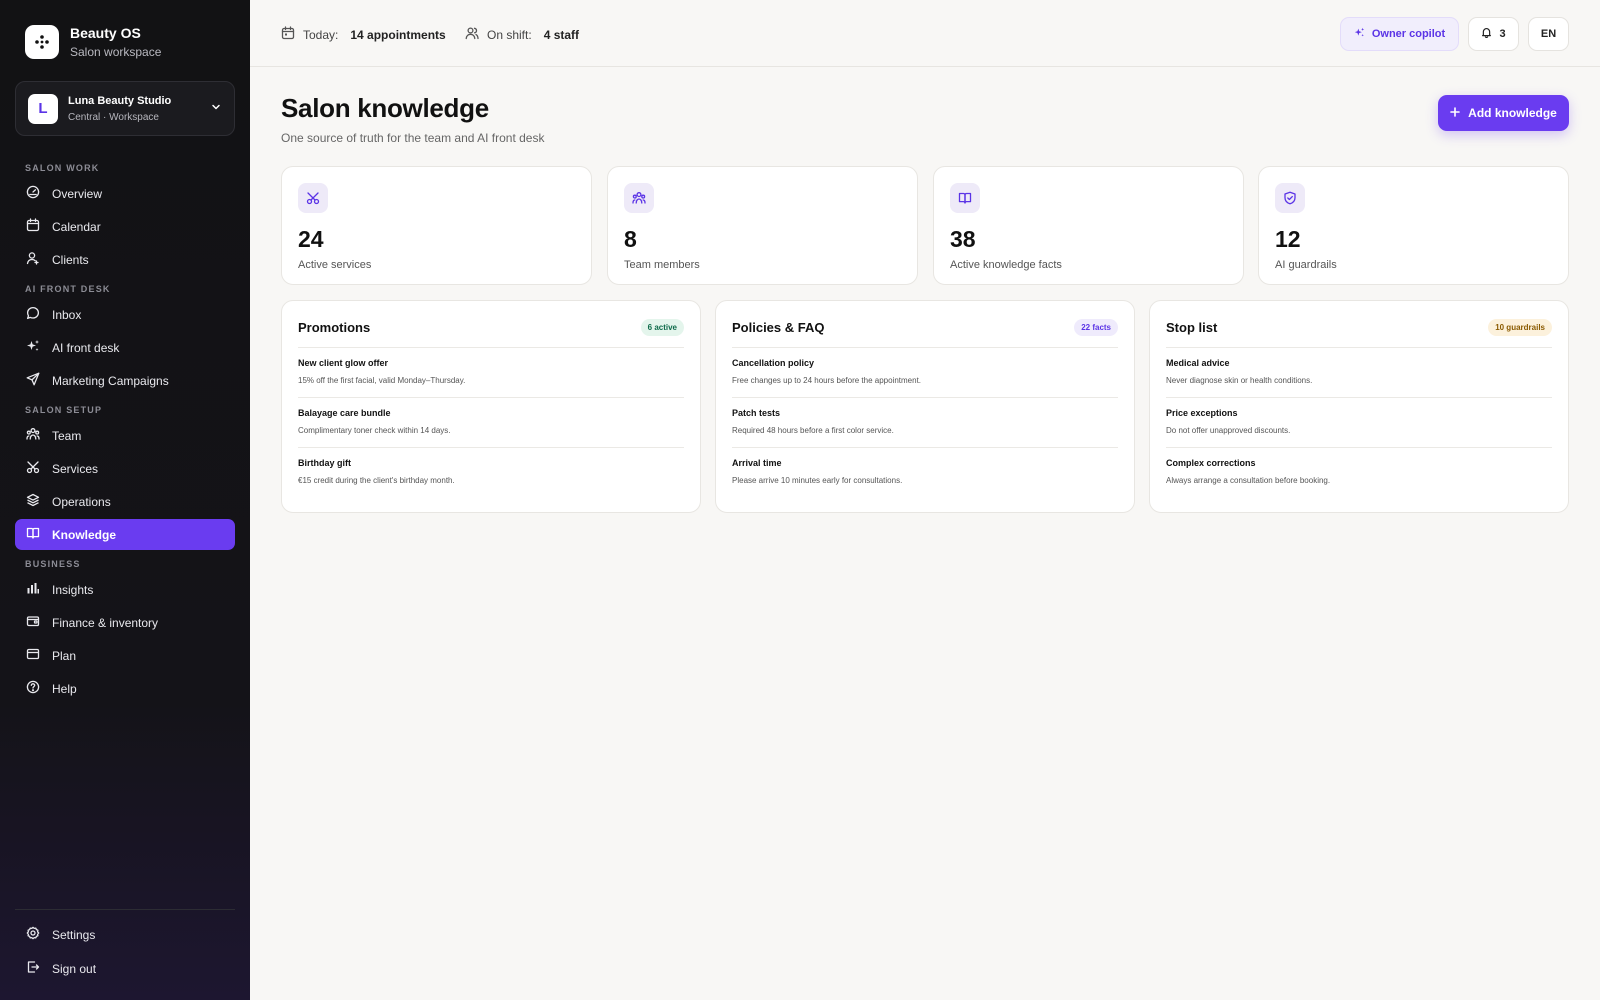 The width and height of the screenshot is (1600, 1000). I want to click on stat-label: Active services, so click(335, 265).